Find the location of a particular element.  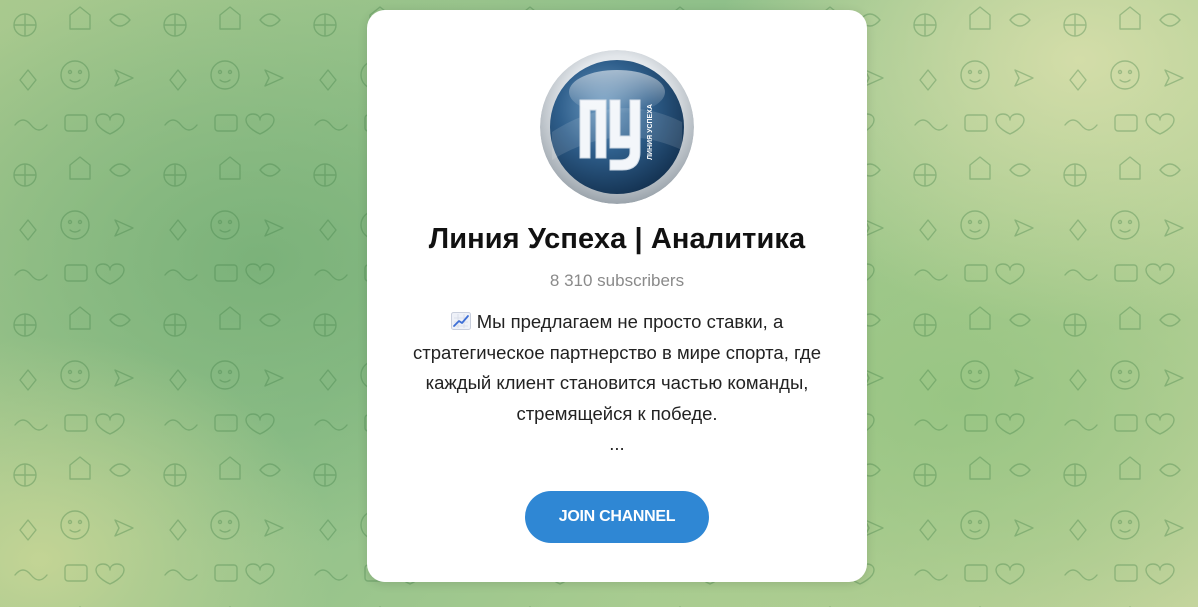

description-text-1: Мы предлагаем не просто ставки, а is located at coordinates (630, 321).